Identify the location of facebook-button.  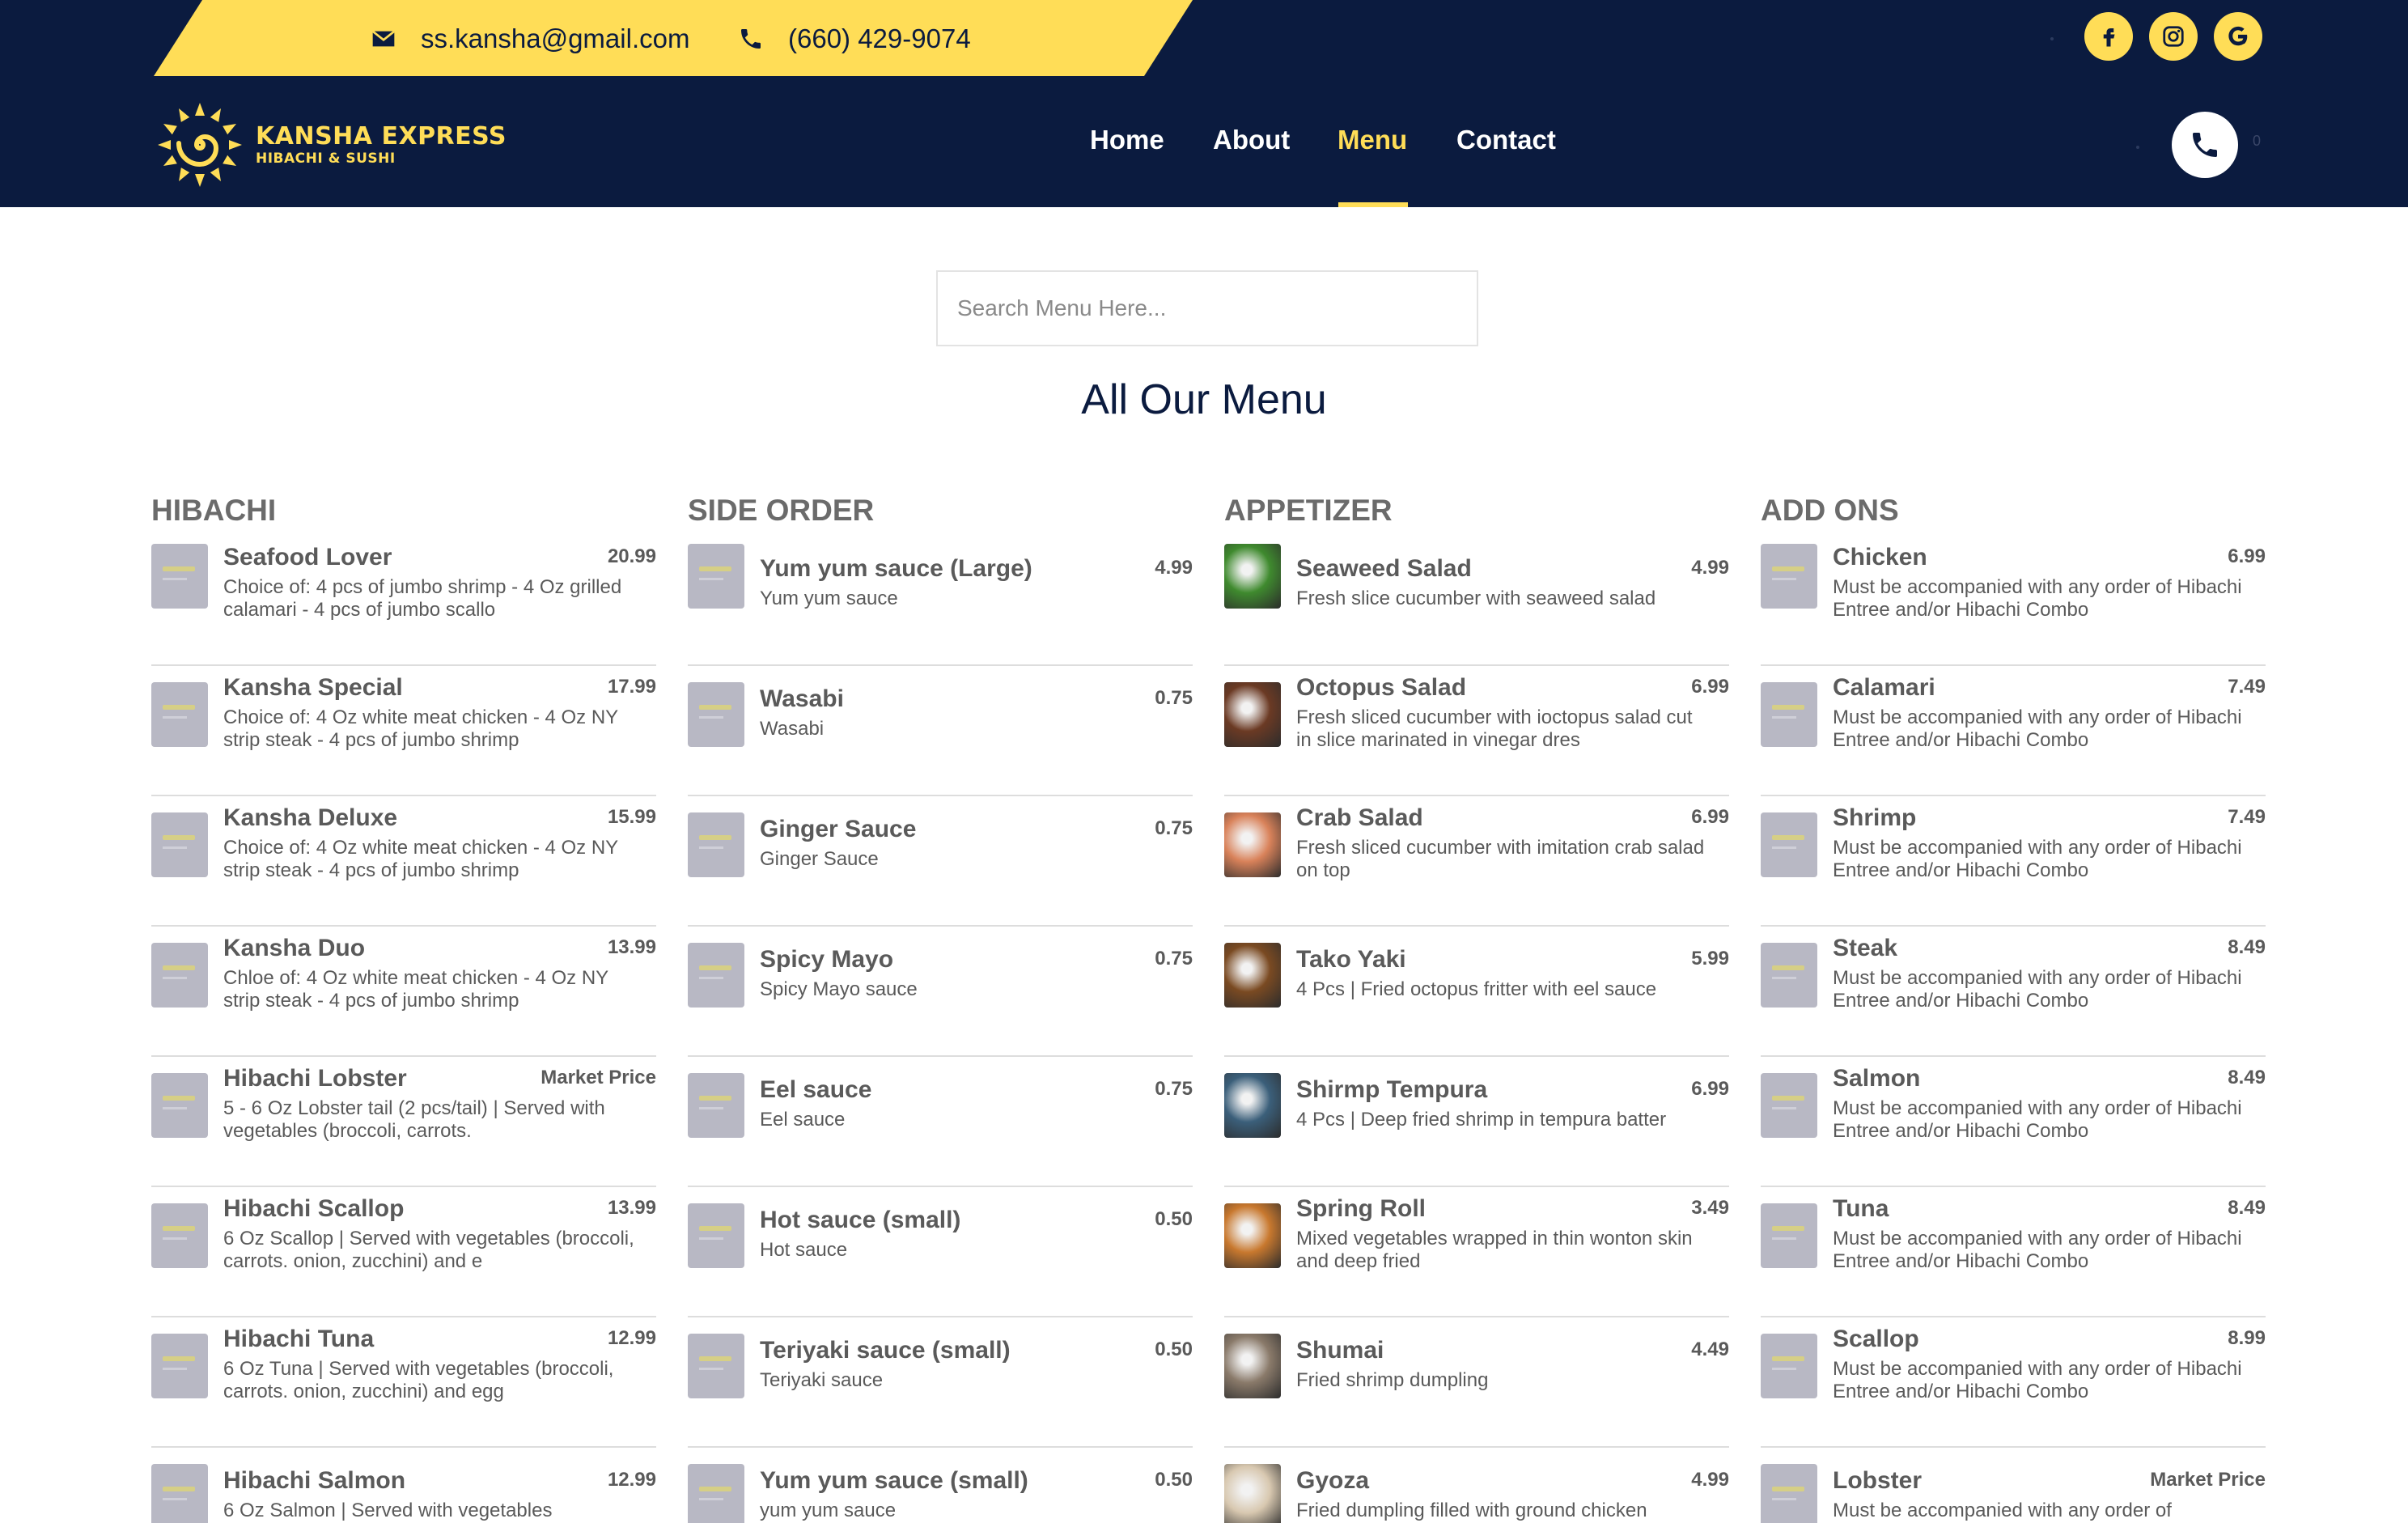
(2108, 36).